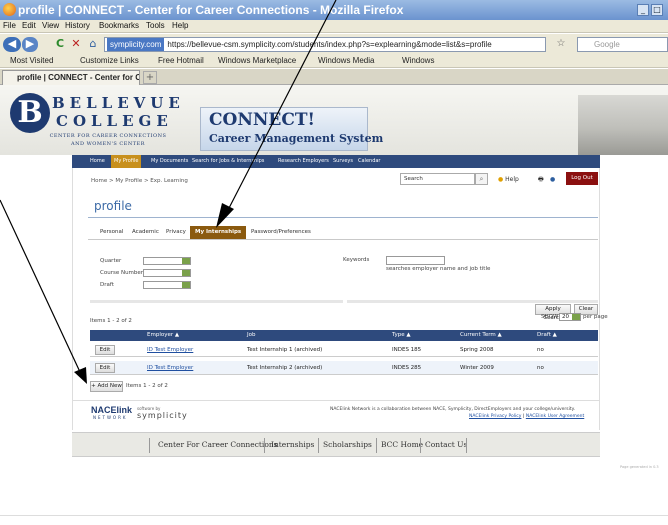  I want to click on keywords-input, so click(415, 260).